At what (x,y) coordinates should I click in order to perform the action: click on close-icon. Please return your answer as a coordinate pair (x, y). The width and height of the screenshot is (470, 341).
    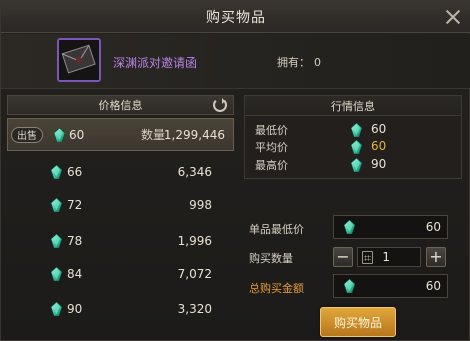
    Looking at the image, I should click on (453, 17).